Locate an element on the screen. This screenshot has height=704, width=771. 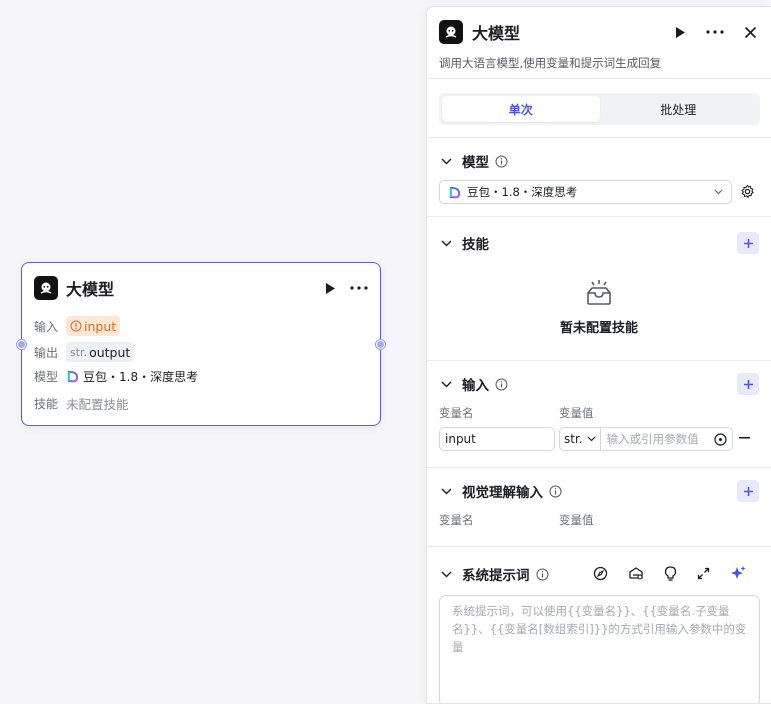
add-visual-input-button is located at coordinates (748, 491).